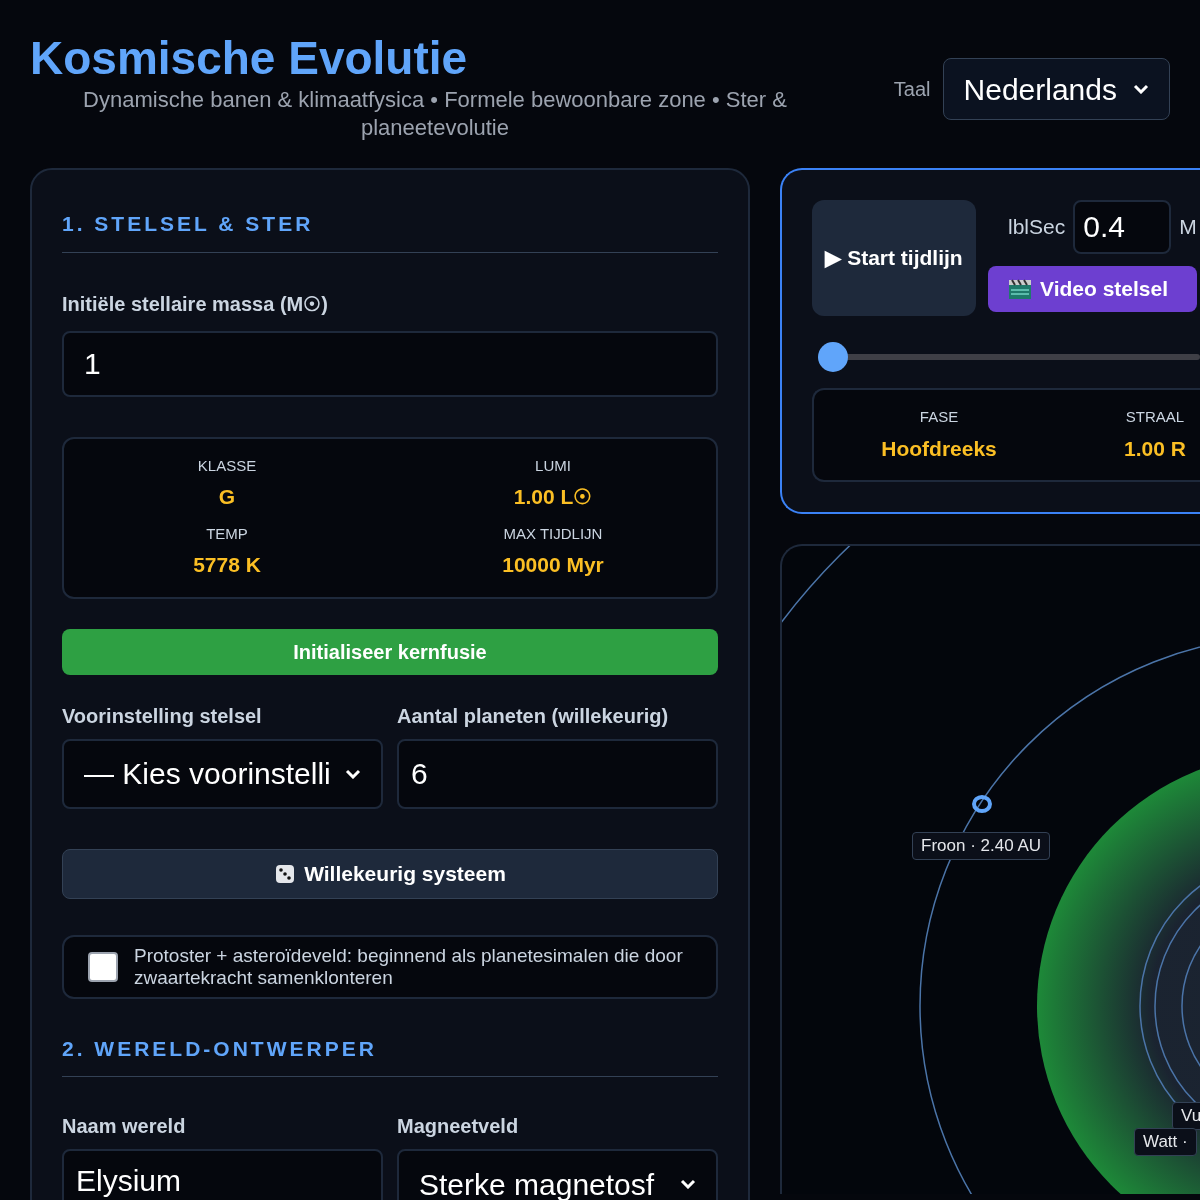 This screenshot has height=1200, width=1200. What do you see at coordinates (227, 497) in the screenshot?
I see `stat-value: G` at bounding box center [227, 497].